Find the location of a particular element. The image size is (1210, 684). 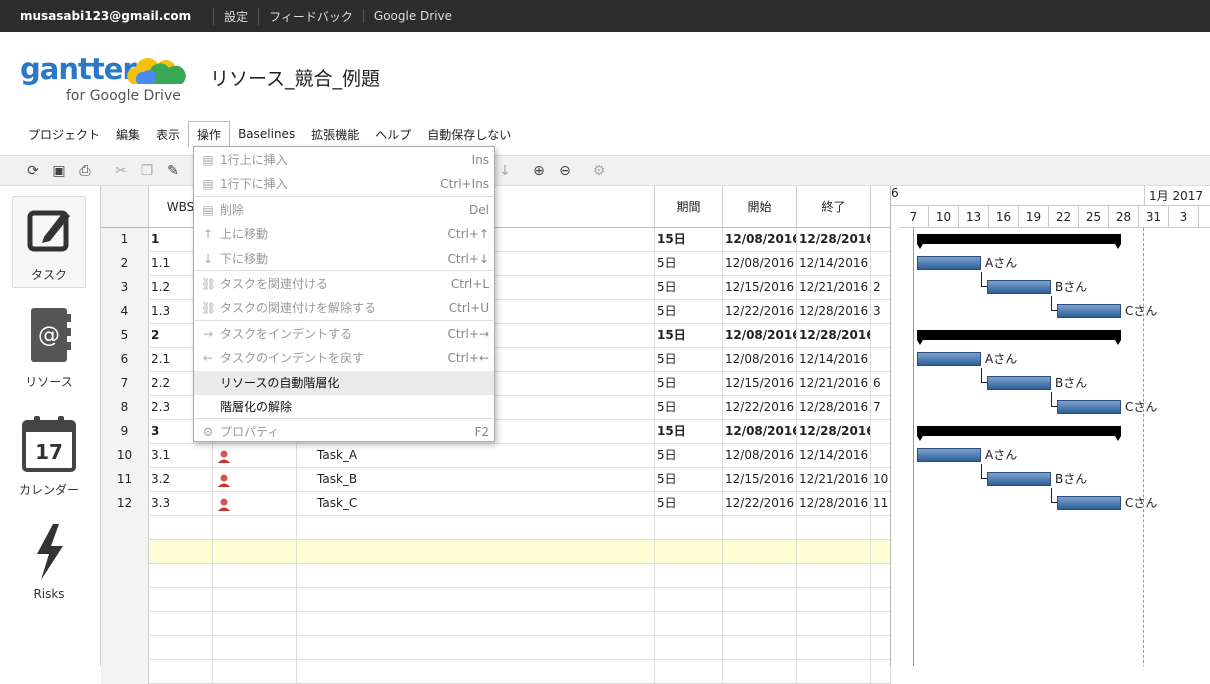

menu-operation: 操作 is located at coordinates (209, 134).